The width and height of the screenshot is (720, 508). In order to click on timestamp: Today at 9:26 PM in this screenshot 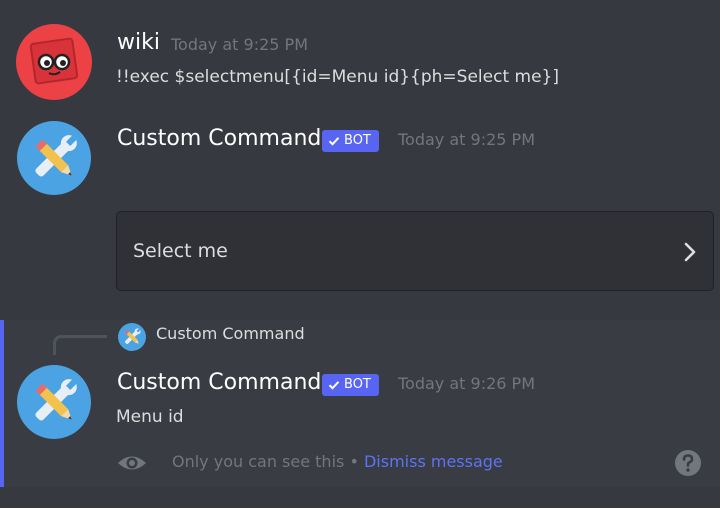, I will do `click(466, 383)`.